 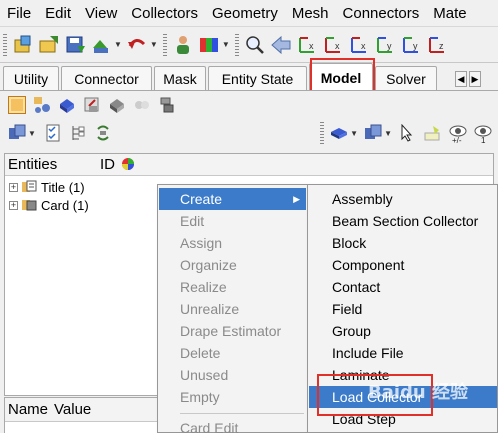 I want to click on export-dropdown-icon: ▼, so click(x=118, y=44).